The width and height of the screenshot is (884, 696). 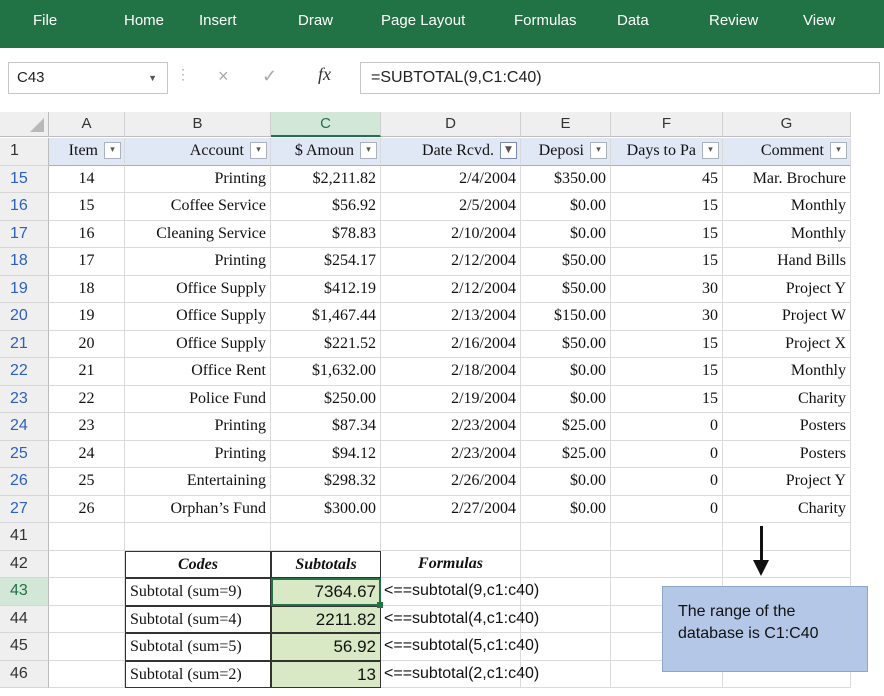 What do you see at coordinates (733, 20) in the screenshot?
I see `tab-review: Review` at bounding box center [733, 20].